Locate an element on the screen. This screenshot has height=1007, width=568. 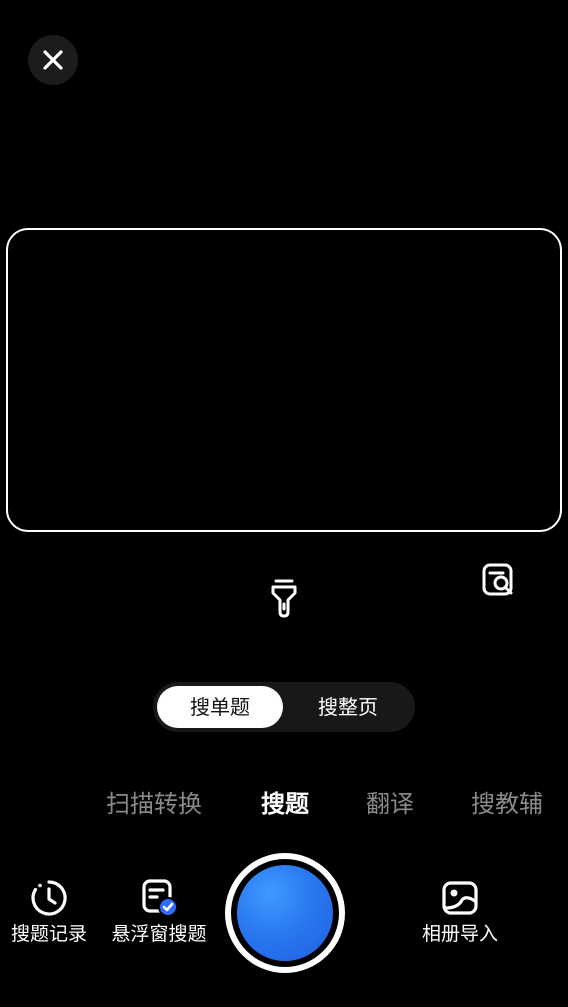
close-button is located at coordinates (53, 60).